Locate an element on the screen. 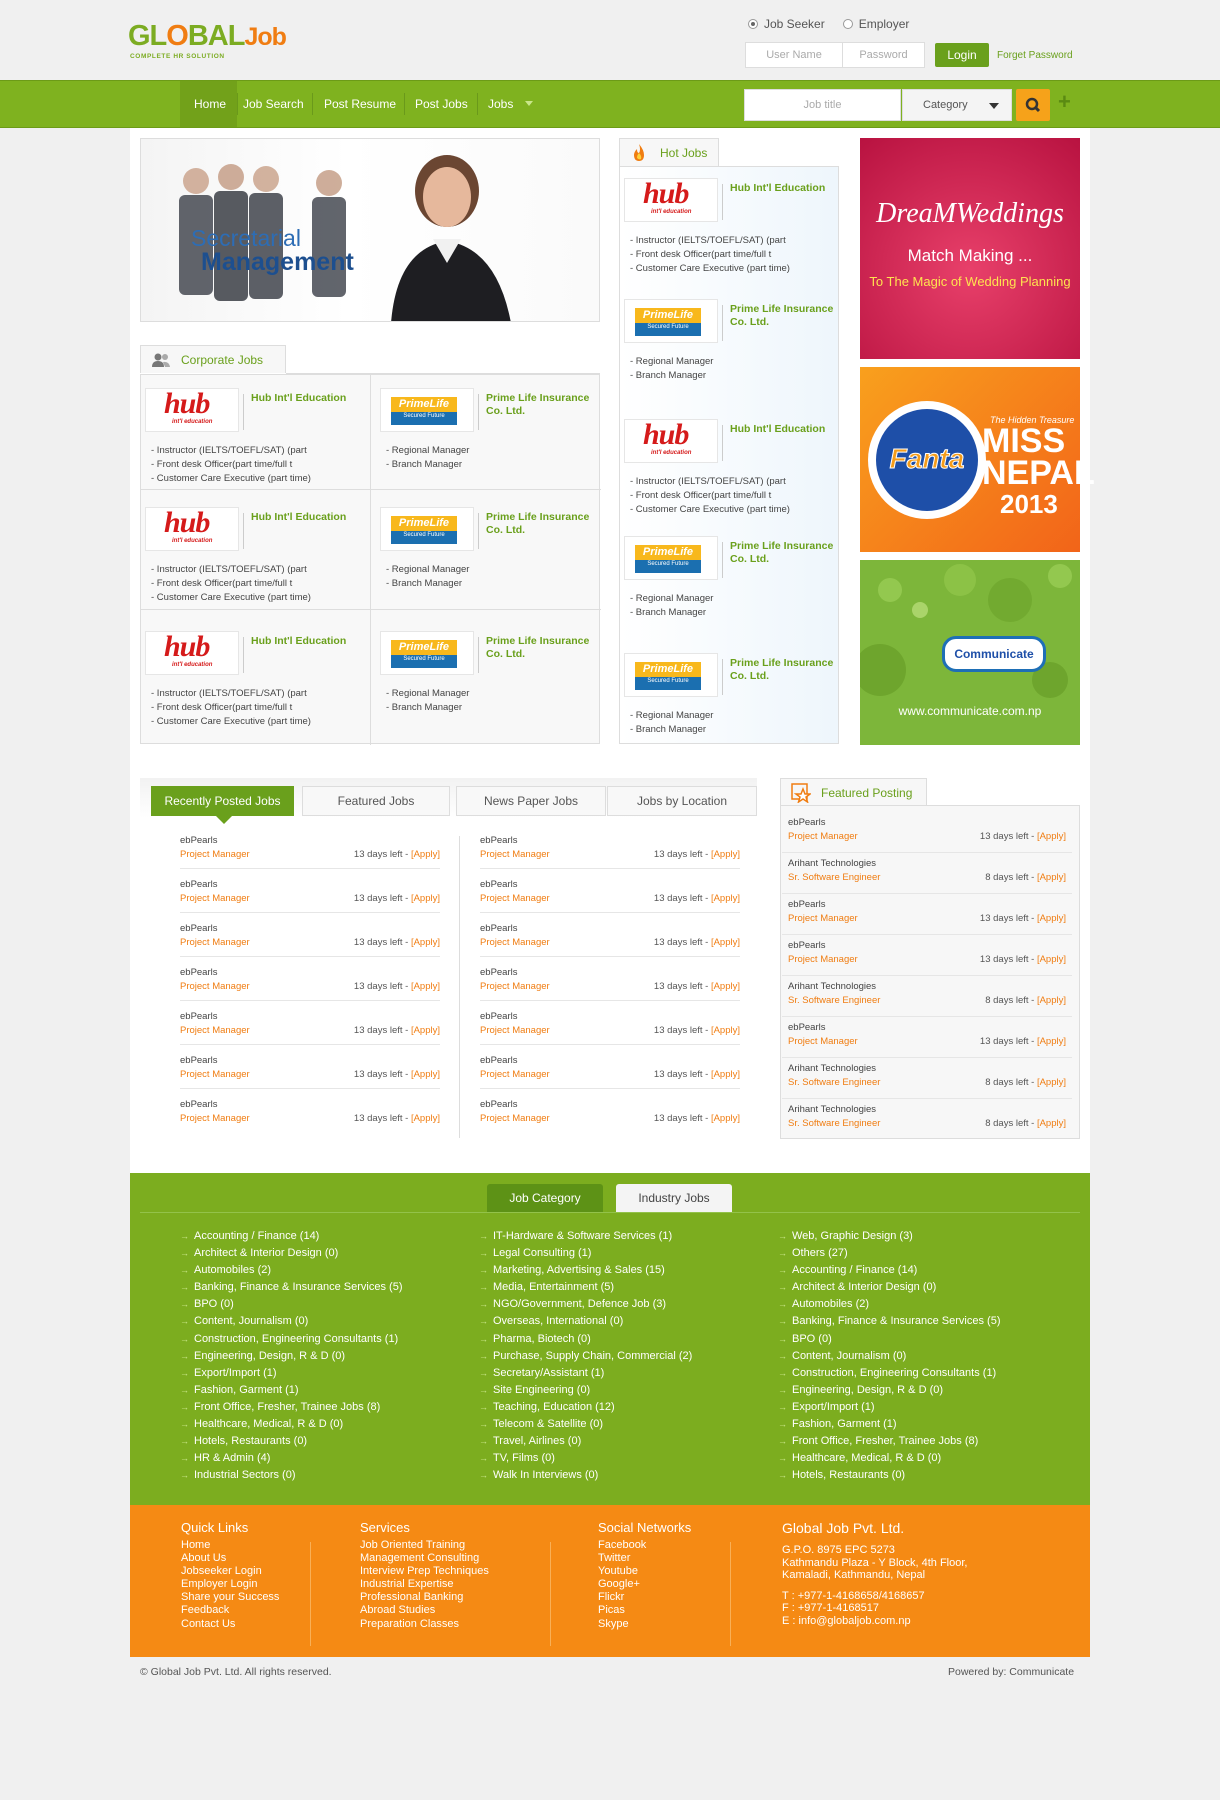  footer-link: Feedback is located at coordinates (230, 1610).